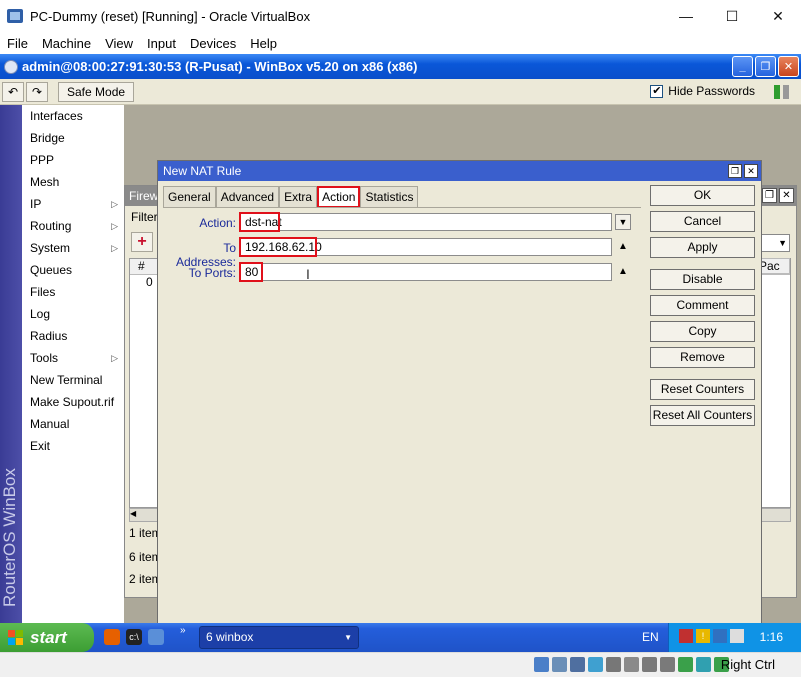 This screenshot has height=677, width=801. I want to click on virtualbox-icon, so click(15, 16).